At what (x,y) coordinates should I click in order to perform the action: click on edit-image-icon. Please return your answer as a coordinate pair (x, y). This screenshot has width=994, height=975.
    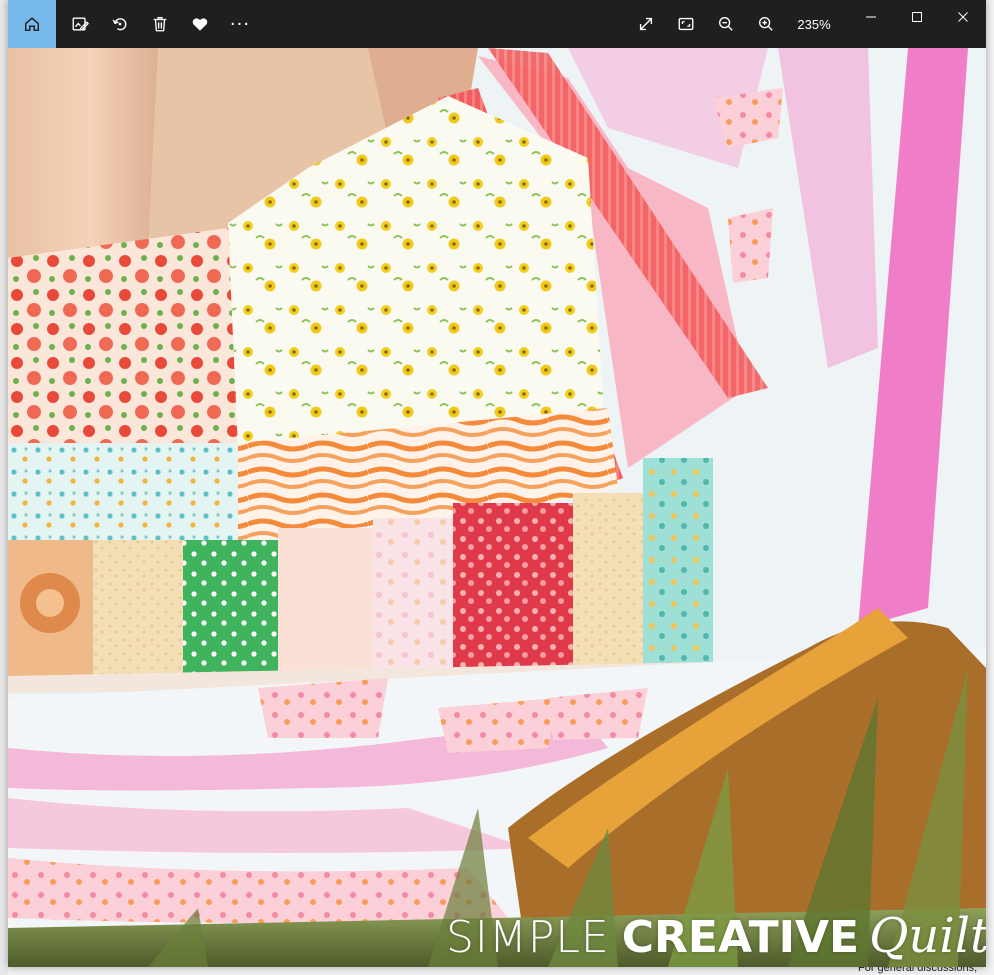
    Looking at the image, I should click on (80, 24).